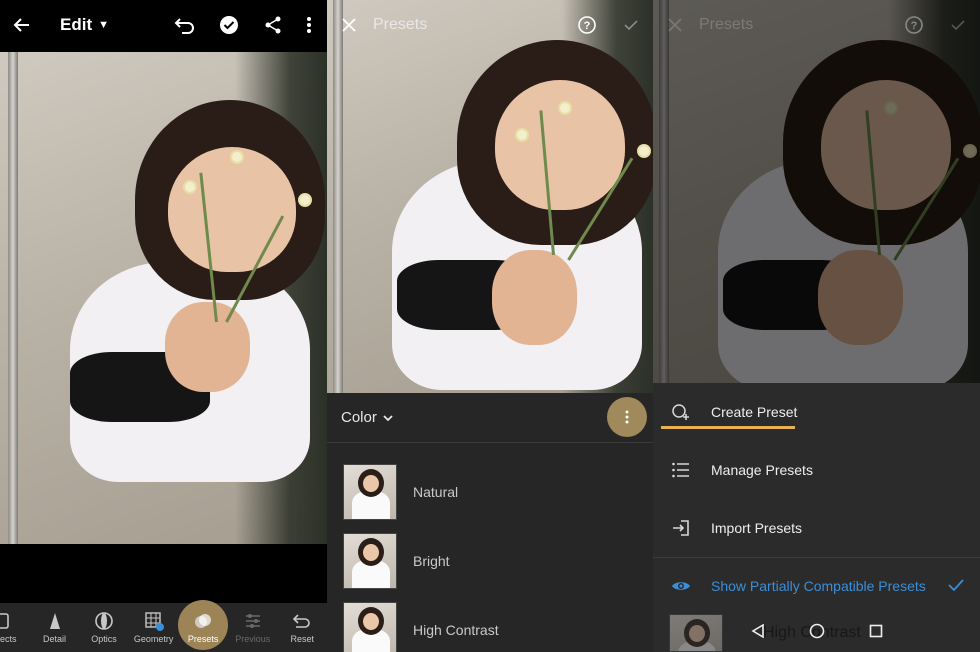  What do you see at coordinates (681, 470) in the screenshot?
I see `list-icon` at bounding box center [681, 470].